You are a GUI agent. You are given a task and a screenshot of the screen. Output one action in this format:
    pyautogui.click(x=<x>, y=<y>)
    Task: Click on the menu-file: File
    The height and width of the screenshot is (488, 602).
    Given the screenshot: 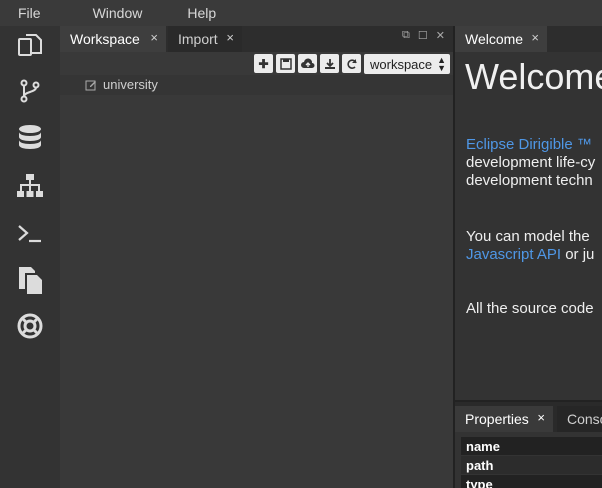 What is the action you would take?
    pyautogui.click(x=29, y=13)
    